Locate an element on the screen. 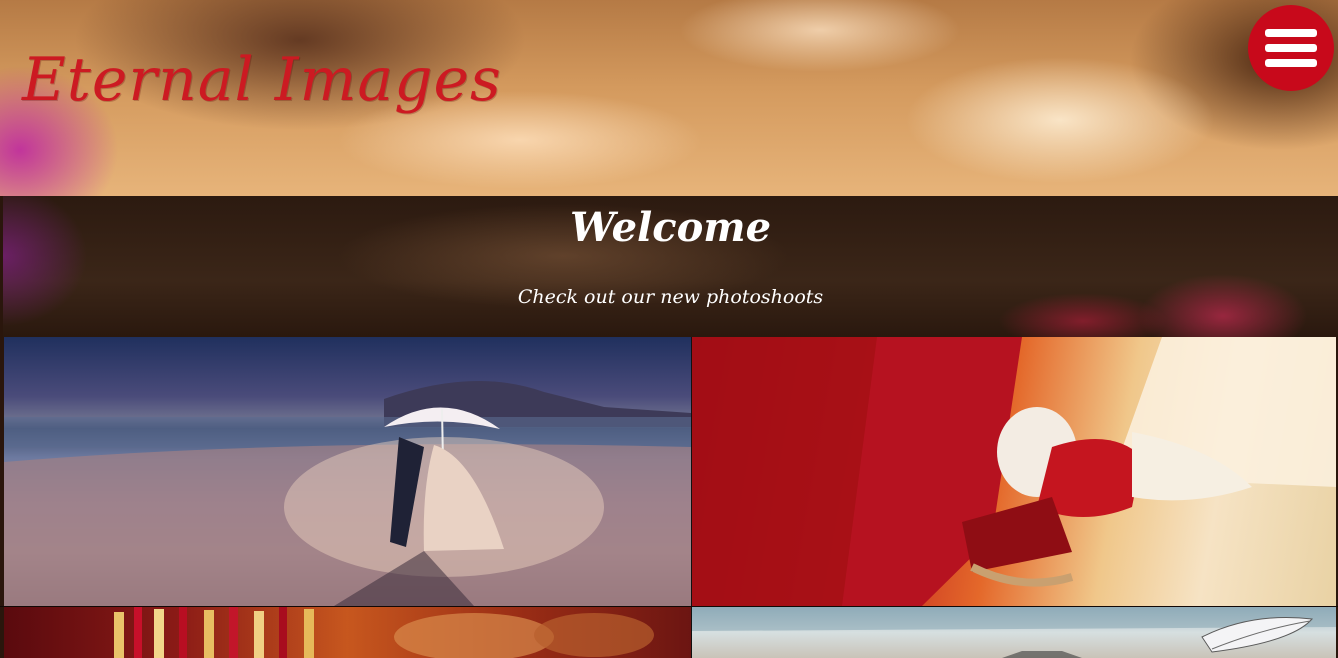 This screenshot has width=1338, height=658. hamburger-menu-icon-bar-bottom is located at coordinates (1291, 63).